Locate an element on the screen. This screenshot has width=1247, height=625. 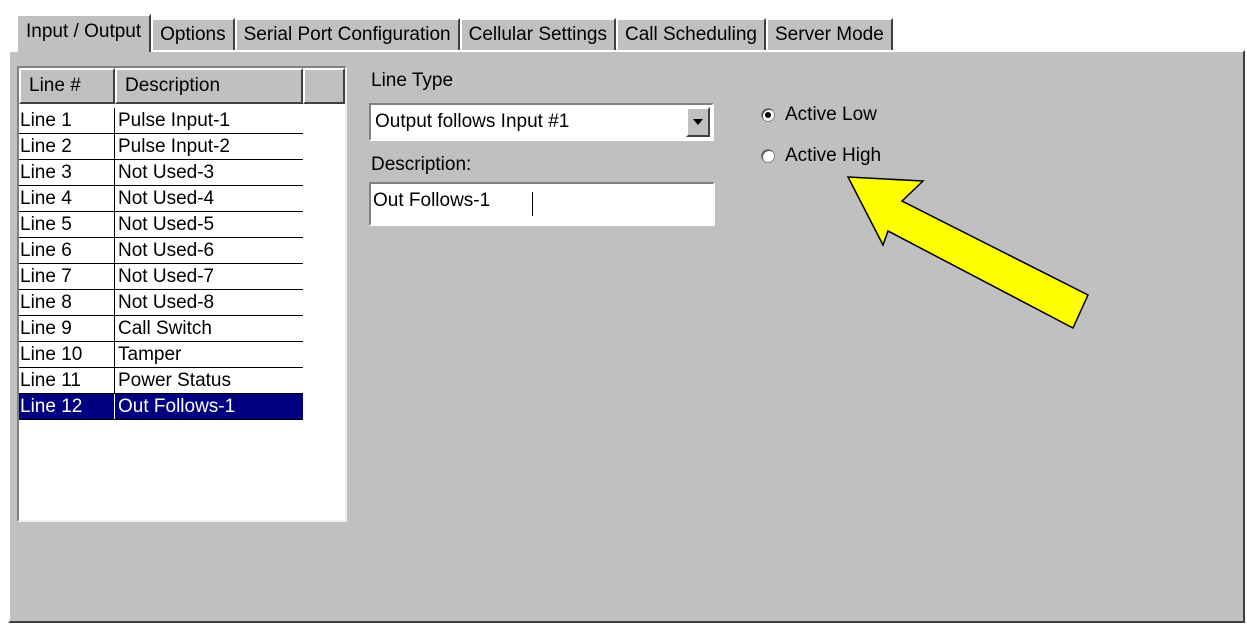
description-cell: Not Used-4 is located at coordinates (166, 198).